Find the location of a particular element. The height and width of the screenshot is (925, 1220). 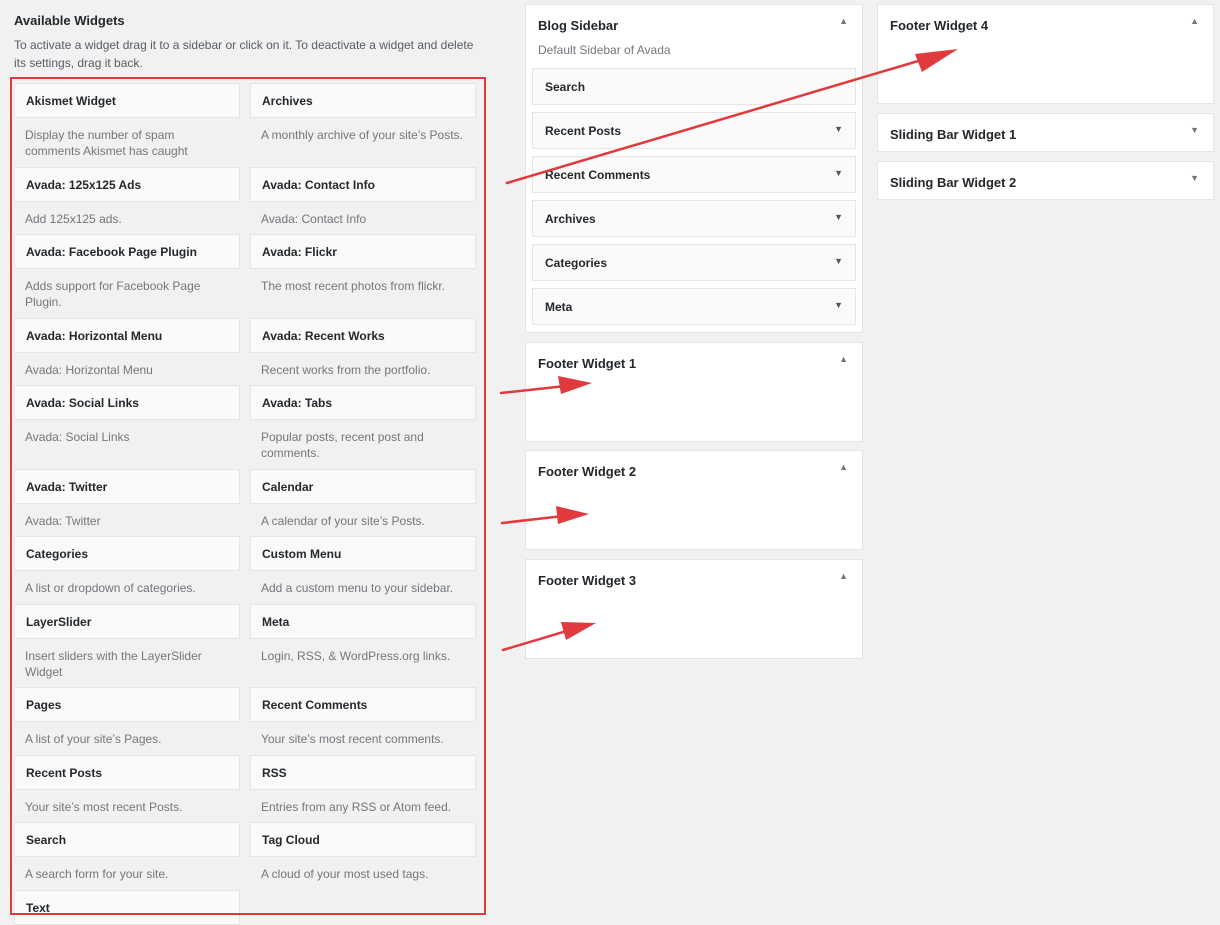

footer-widget-4-panel: Footer Widget 4 ▲ is located at coordinates (1045, 54).